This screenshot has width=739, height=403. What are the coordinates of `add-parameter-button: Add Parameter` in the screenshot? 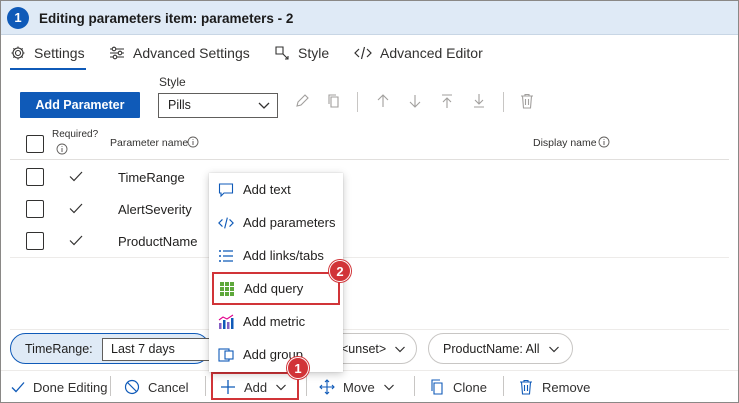 It's located at (80, 105).